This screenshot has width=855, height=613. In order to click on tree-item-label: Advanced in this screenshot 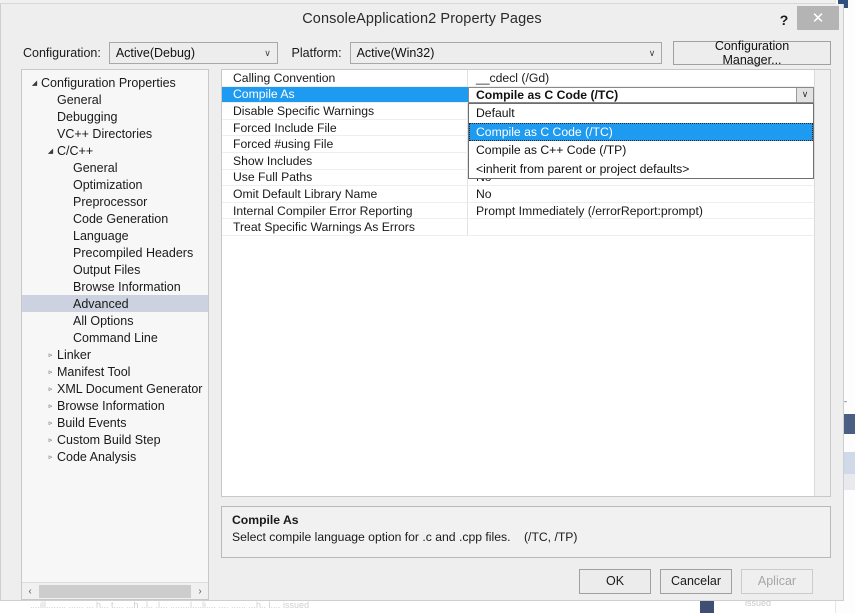, I will do `click(101, 303)`.